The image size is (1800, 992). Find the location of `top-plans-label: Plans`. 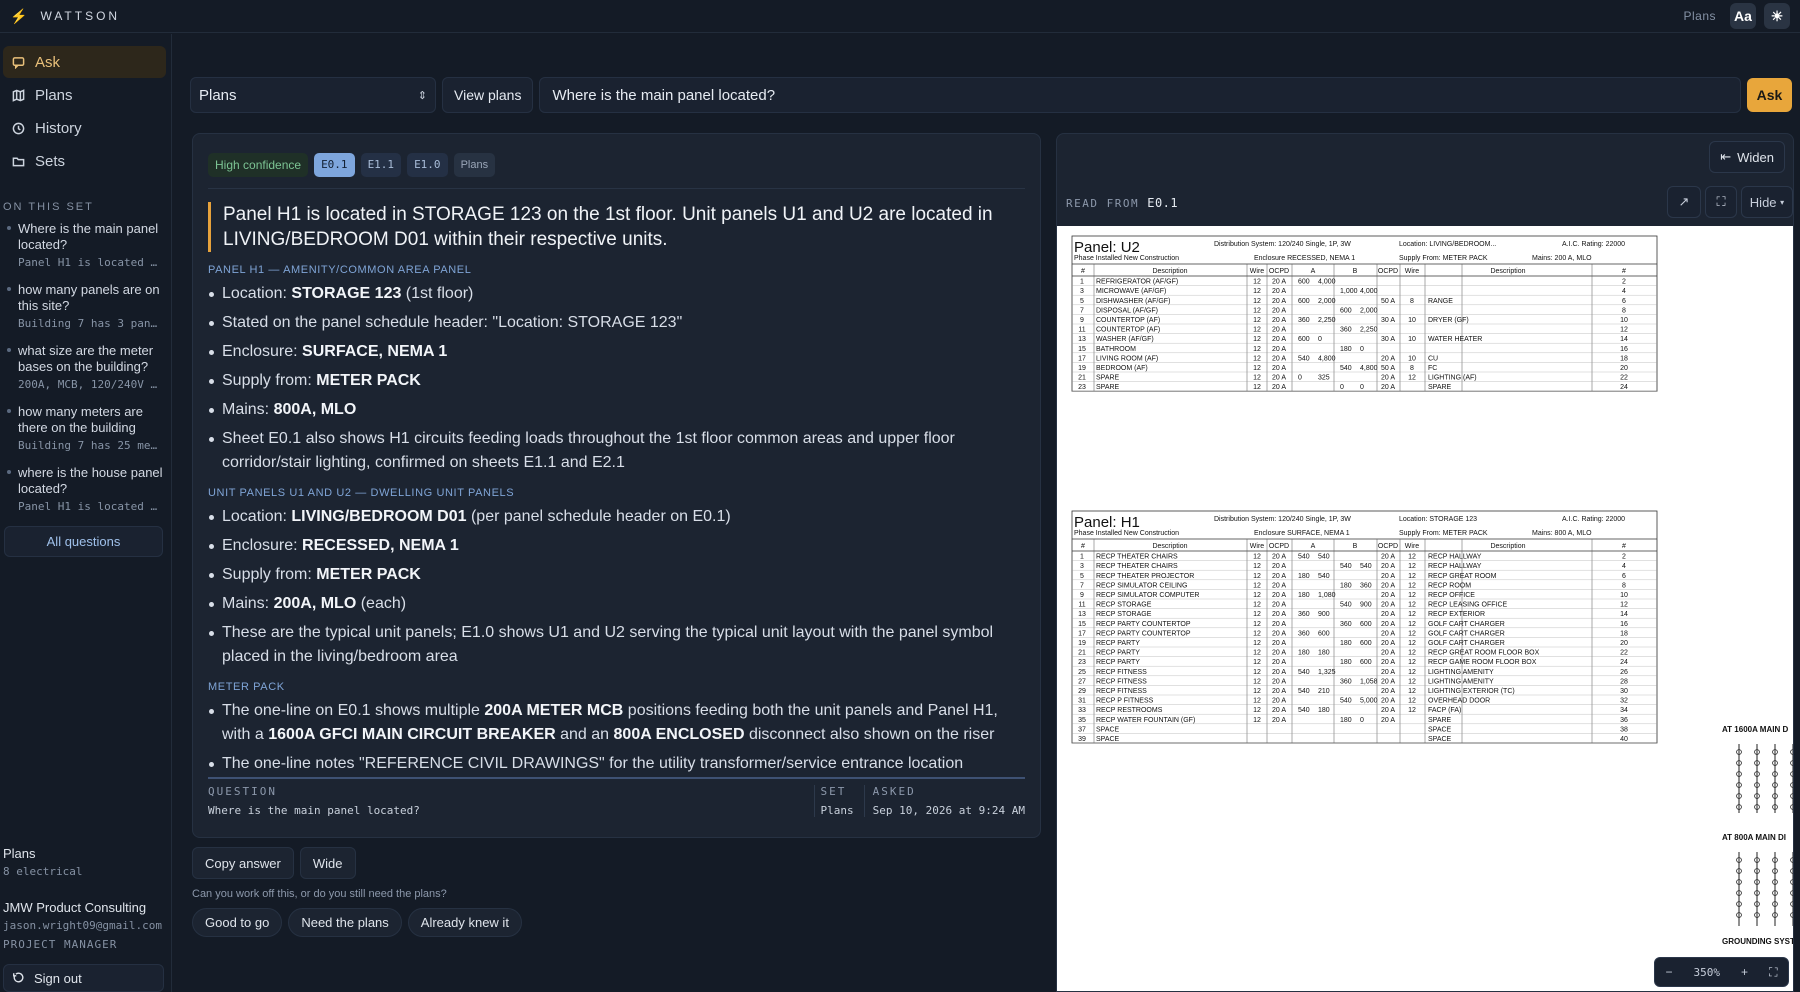

top-plans-label: Plans is located at coordinates (1699, 16).